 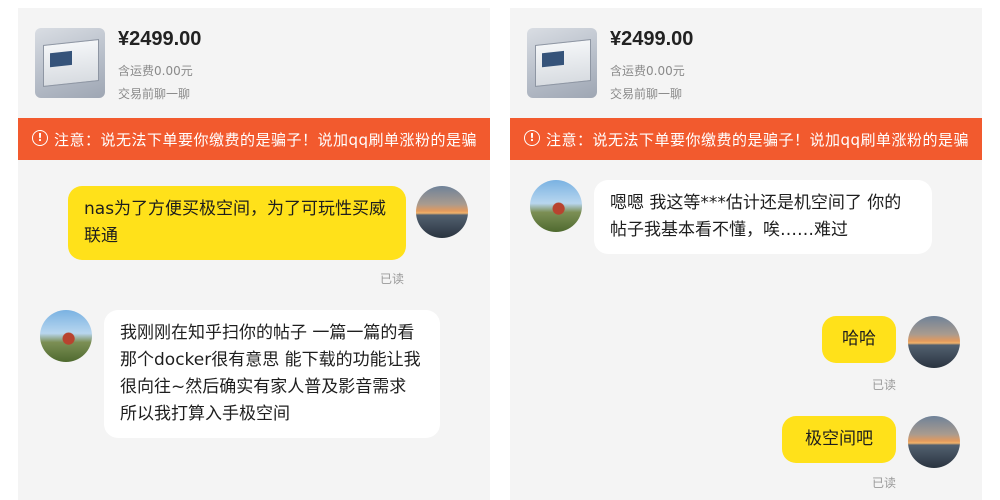 What do you see at coordinates (839, 439) in the screenshot?
I see `message-bubble-own: 极空间吧` at bounding box center [839, 439].